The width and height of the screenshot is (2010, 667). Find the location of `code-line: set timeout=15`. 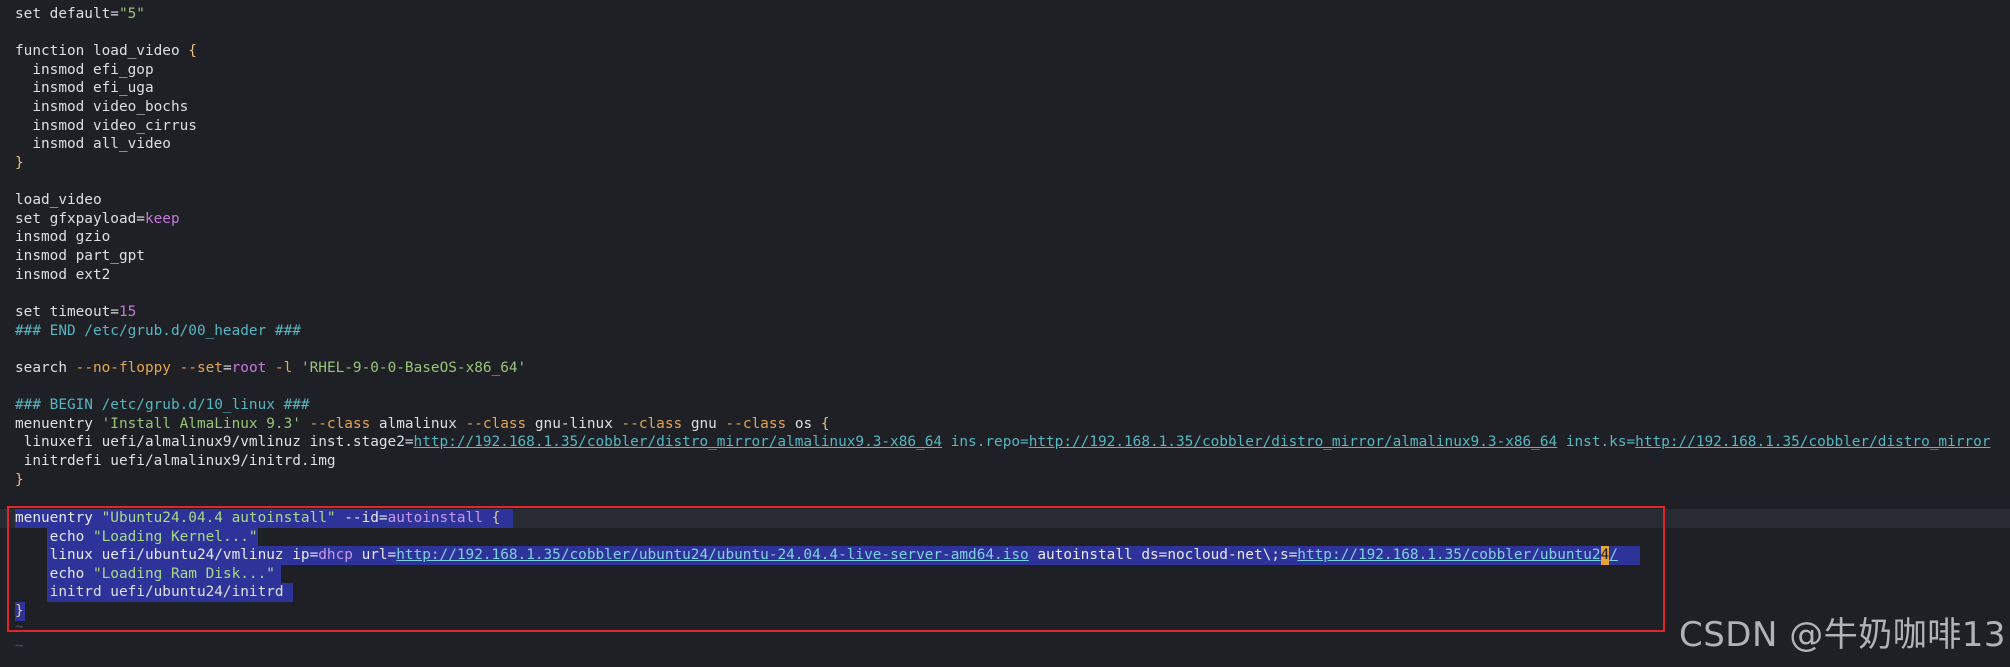

code-line: set timeout=15 is located at coordinates (76, 312).